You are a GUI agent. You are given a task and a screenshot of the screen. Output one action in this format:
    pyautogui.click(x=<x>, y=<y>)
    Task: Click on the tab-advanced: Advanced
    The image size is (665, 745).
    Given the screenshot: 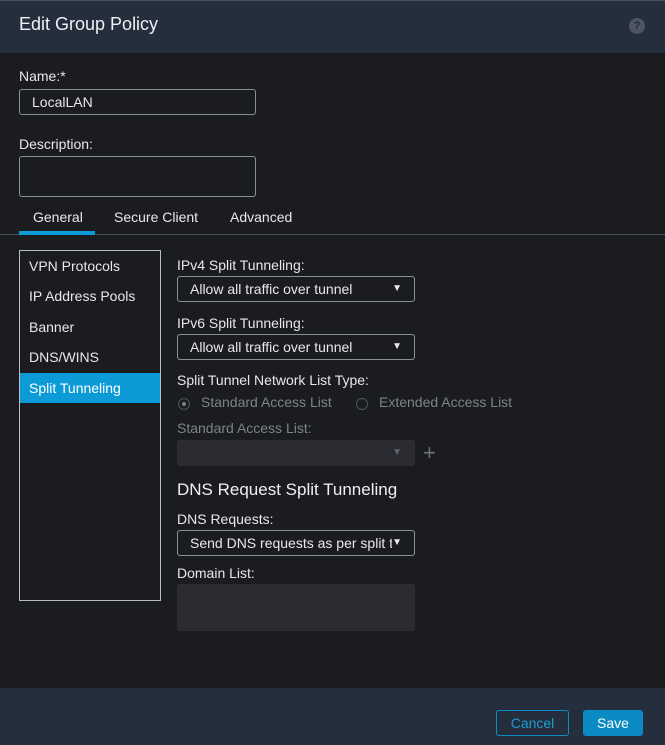 What is the action you would take?
    pyautogui.click(x=261, y=217)
    